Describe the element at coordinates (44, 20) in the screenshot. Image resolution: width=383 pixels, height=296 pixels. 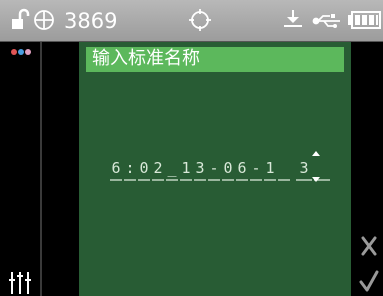
I see `target-icon` at that location.